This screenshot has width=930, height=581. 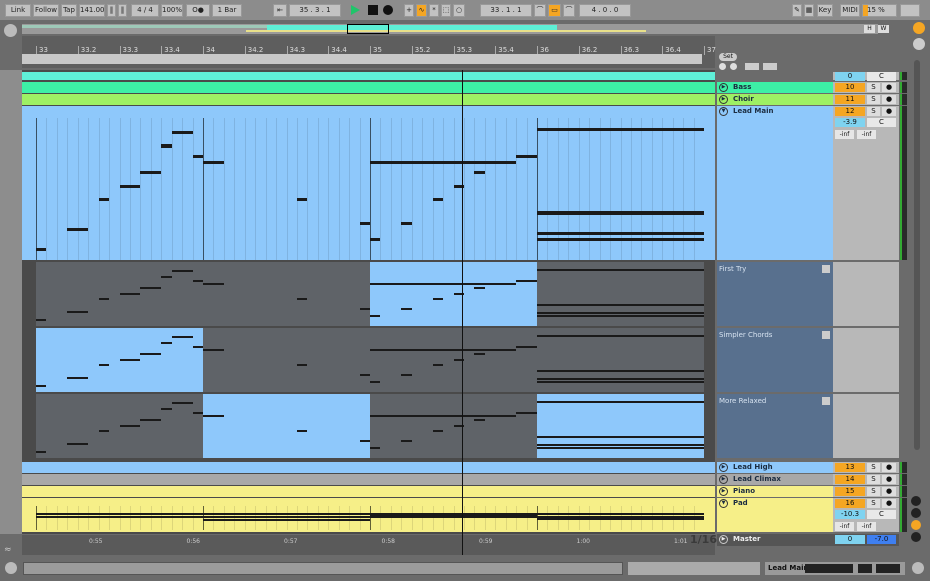 What do you see at coordinates (723, 111) in the screenshot?
I see `fold-icon: ▼` at bounding box center [723, 111].